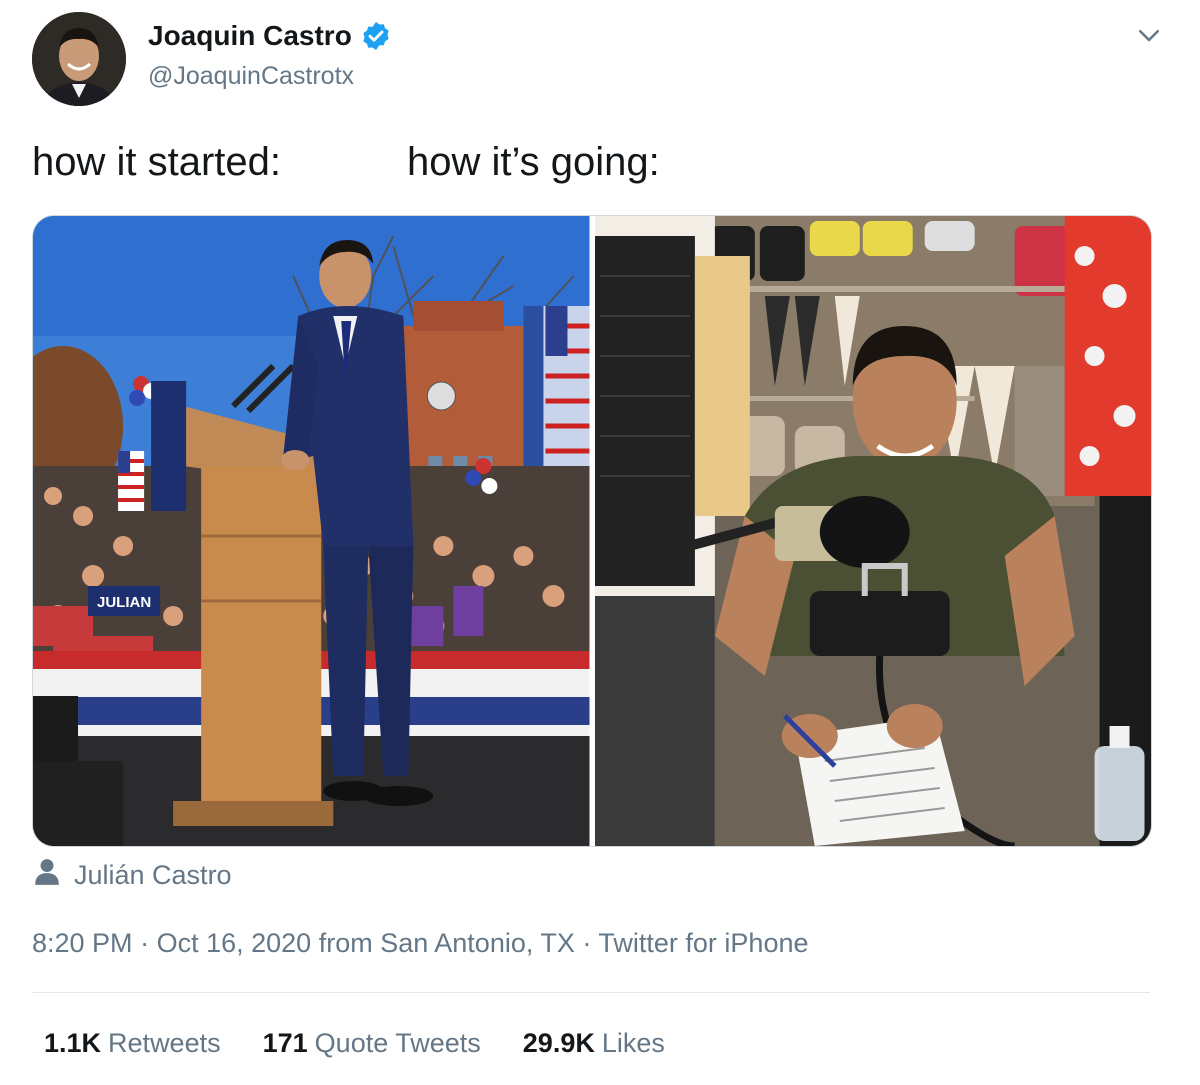  Describe the element at coordinates (285, 1043) in the screenshot. I see `quote-tweets-count: 171` at that location.